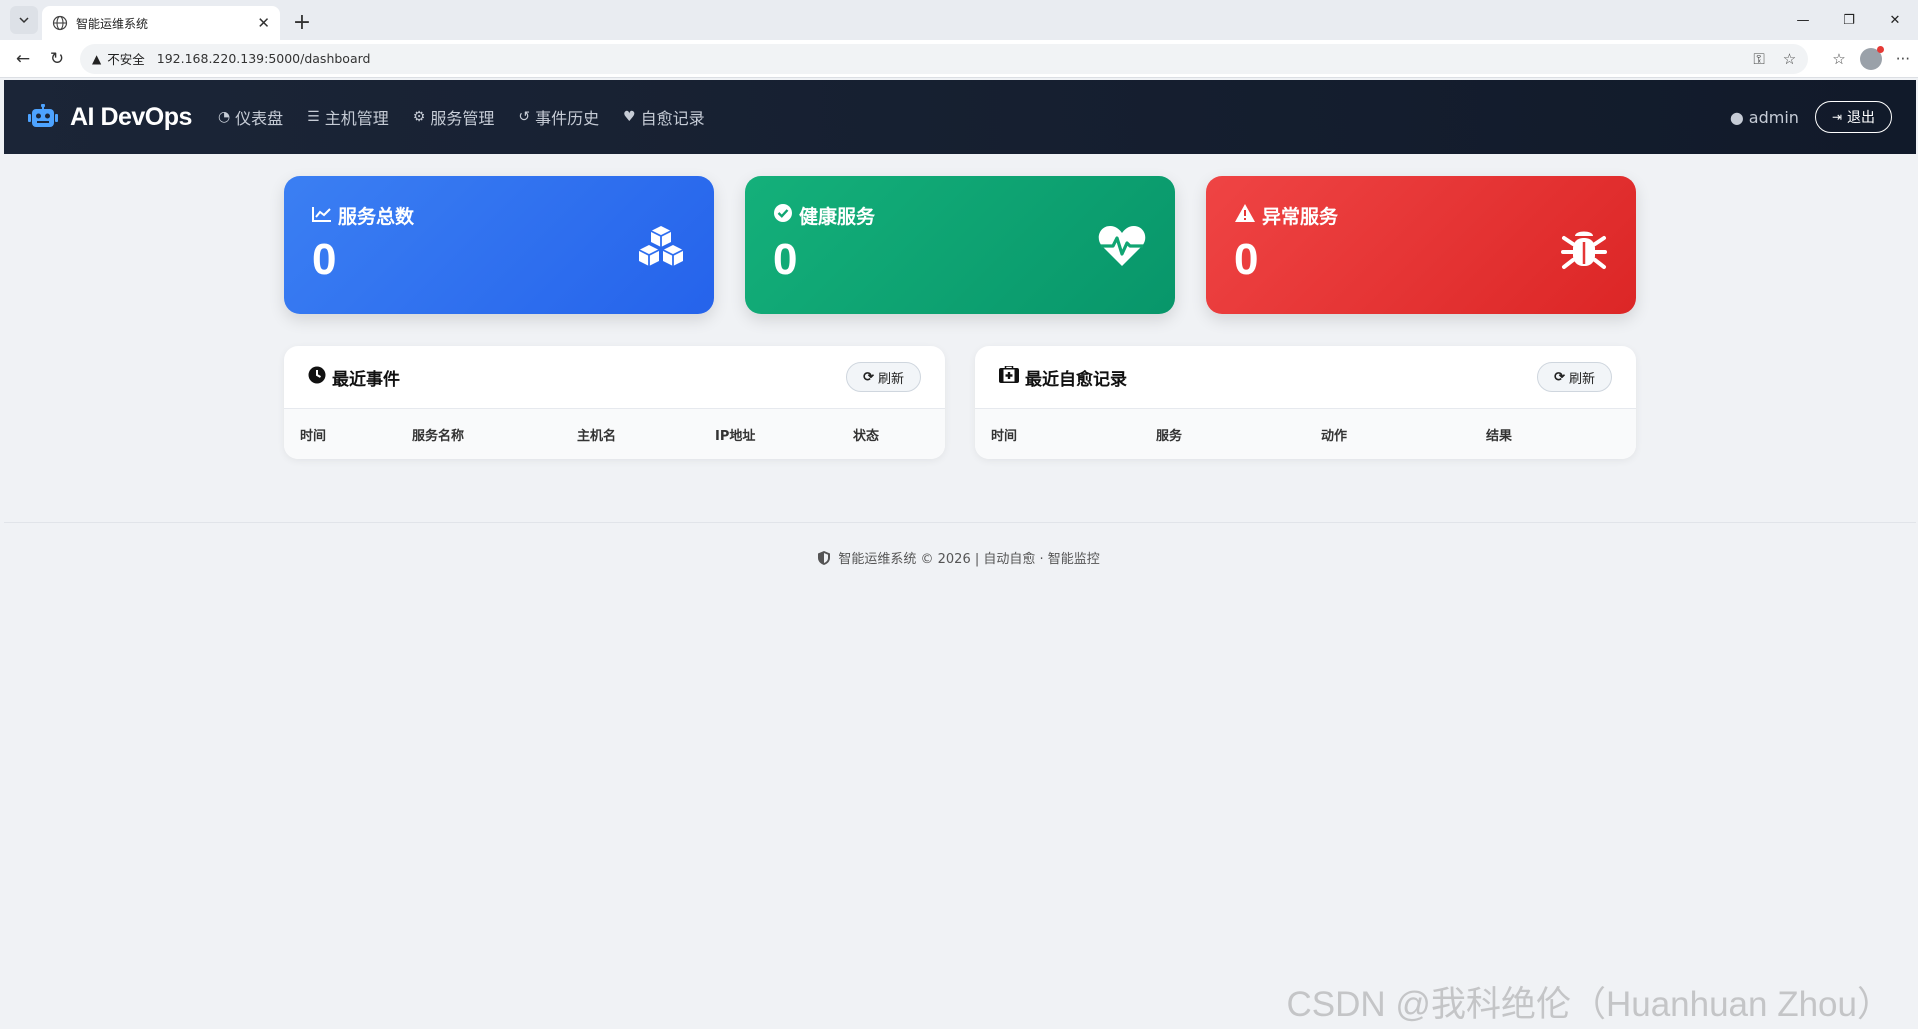 This screenshot has height=1029, width=1918. Describe the element at coordinates (1803, 20) in the screenshot. I see `minimize-icon: —` at that location.